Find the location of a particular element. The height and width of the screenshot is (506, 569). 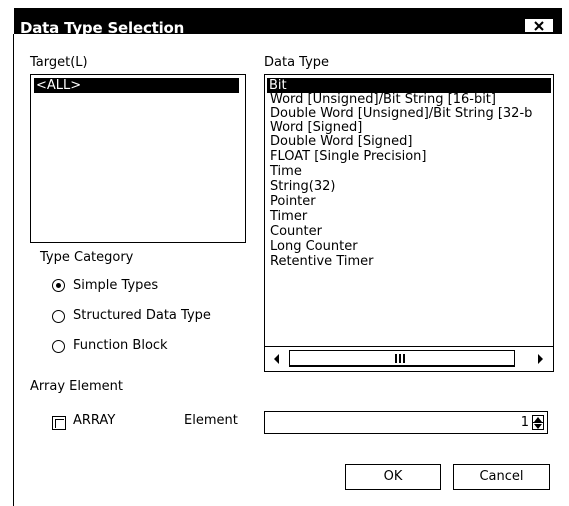

data-type-item: Pointer is located at coordinates (292, 201).